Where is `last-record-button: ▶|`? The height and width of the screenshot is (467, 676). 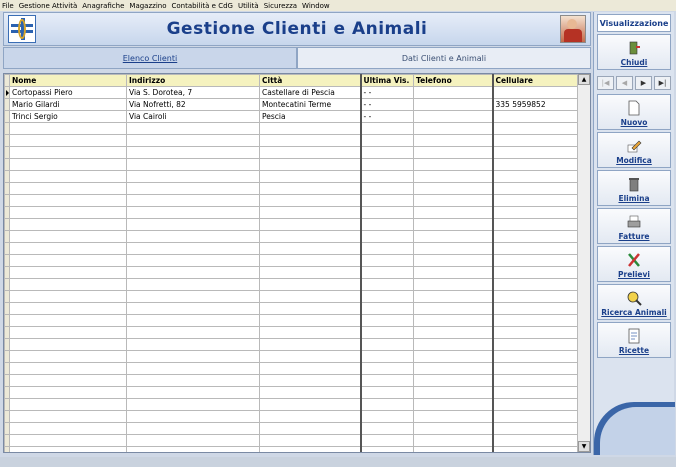 last-record-button: ▶| is located at coordinates (662, 83).